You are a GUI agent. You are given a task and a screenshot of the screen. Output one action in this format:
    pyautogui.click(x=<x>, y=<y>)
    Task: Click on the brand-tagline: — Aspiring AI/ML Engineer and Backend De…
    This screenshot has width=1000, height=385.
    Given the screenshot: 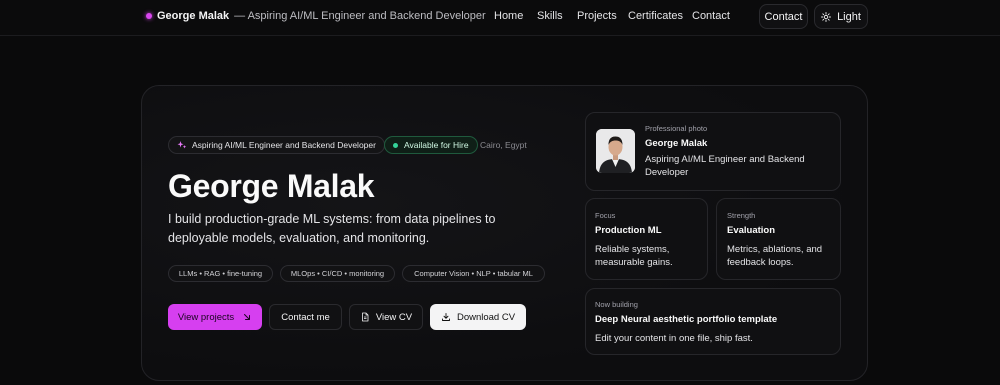 What is the action you would take?
    pyautogui.click(x=360, y=16)
    